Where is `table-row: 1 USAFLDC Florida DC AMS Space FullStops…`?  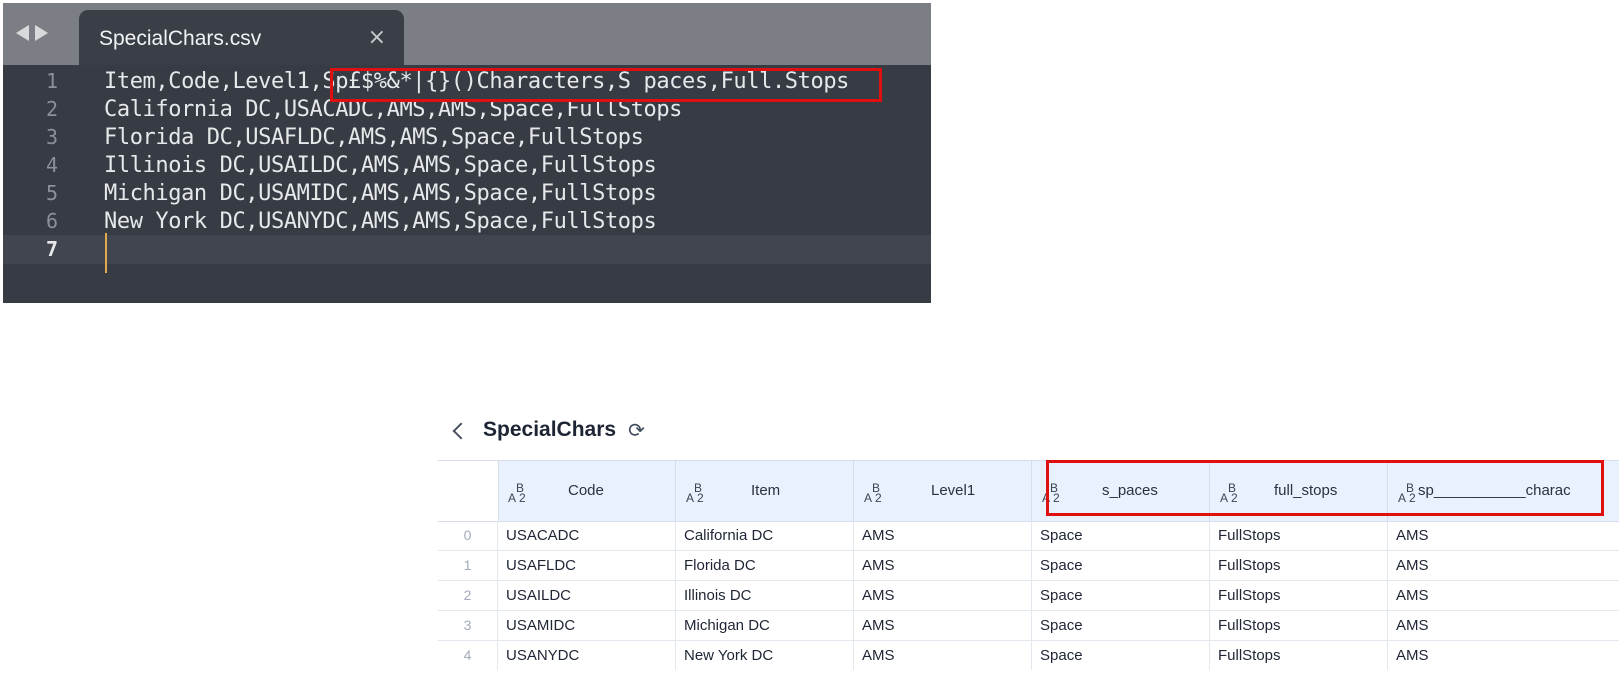
table-row: 1 USAFLDC Florida DC AMS Space FullStops… is located at coordinates (1028, 566).